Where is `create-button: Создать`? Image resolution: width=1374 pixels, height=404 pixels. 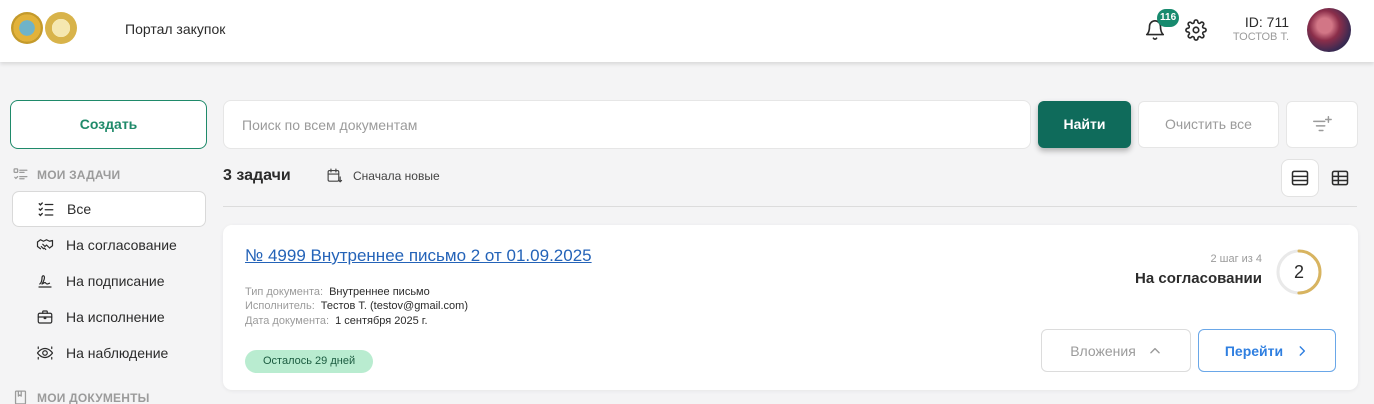 create-button: Создать is located at coordinates (108, 124).